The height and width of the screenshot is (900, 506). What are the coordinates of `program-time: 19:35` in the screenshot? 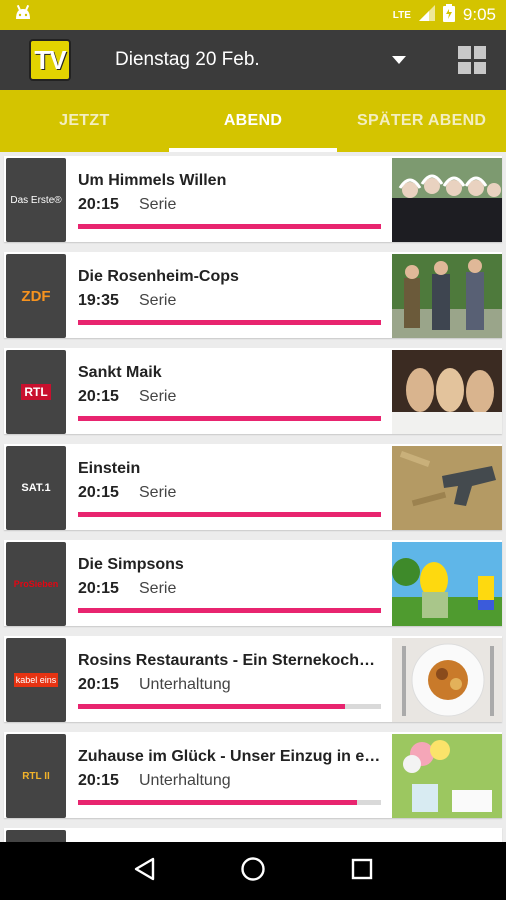 It's located at (98, 300).